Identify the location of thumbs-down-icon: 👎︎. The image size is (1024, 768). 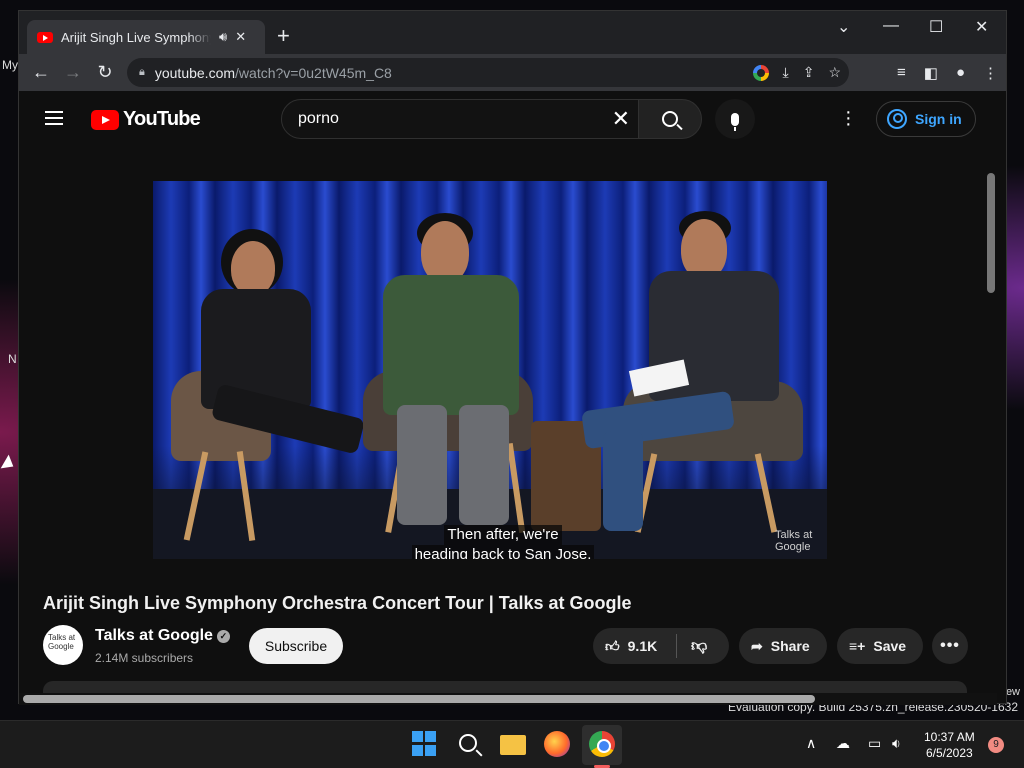
(699, 646).